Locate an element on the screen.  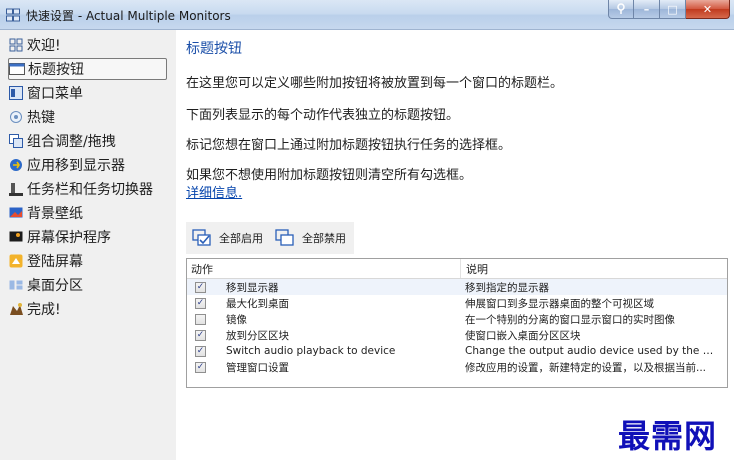
maximize-button: □ is located at coordinates (673, 9).